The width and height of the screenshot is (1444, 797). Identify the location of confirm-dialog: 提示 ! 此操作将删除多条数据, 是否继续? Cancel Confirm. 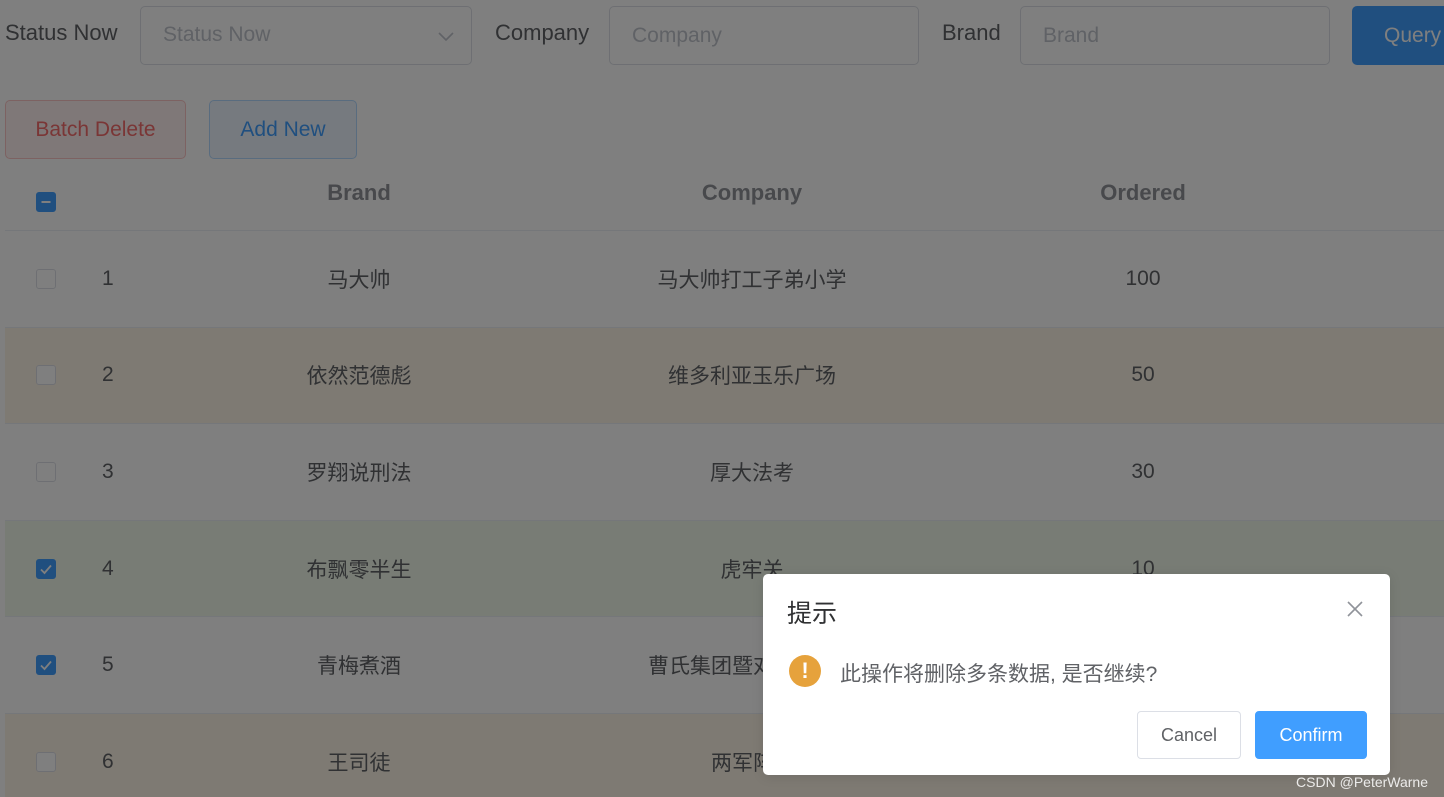
(1076, 674).